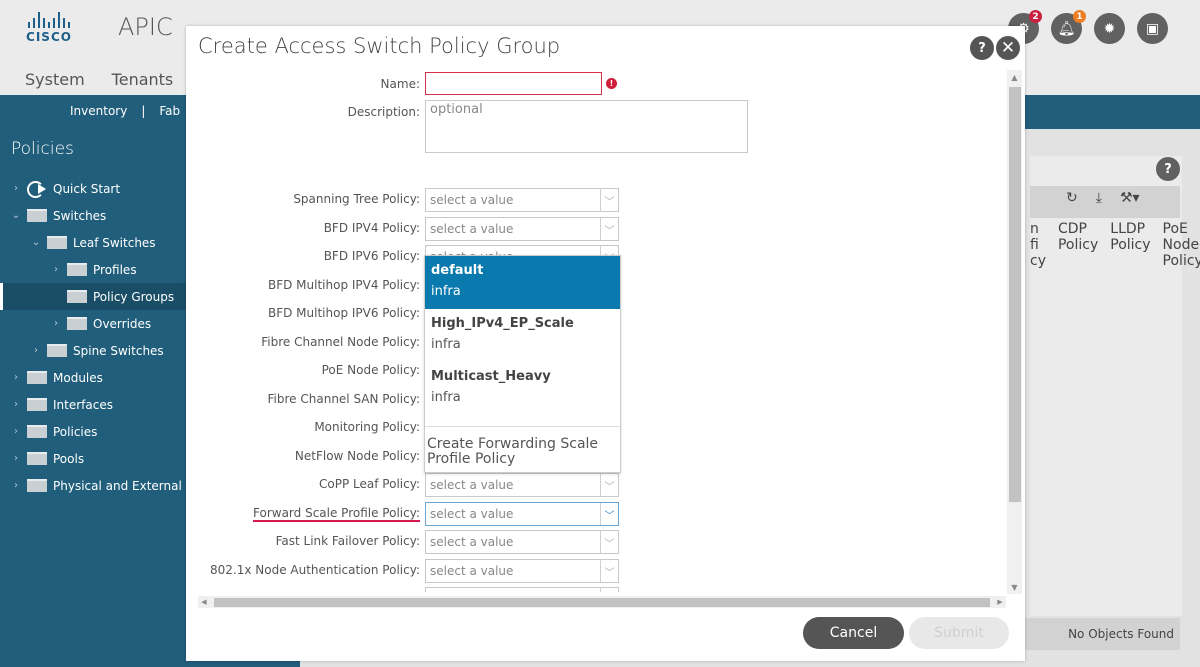 The height and width of the screenshot is (667, 1200). I want to click on close-button: ✕, so click(1008, 48).